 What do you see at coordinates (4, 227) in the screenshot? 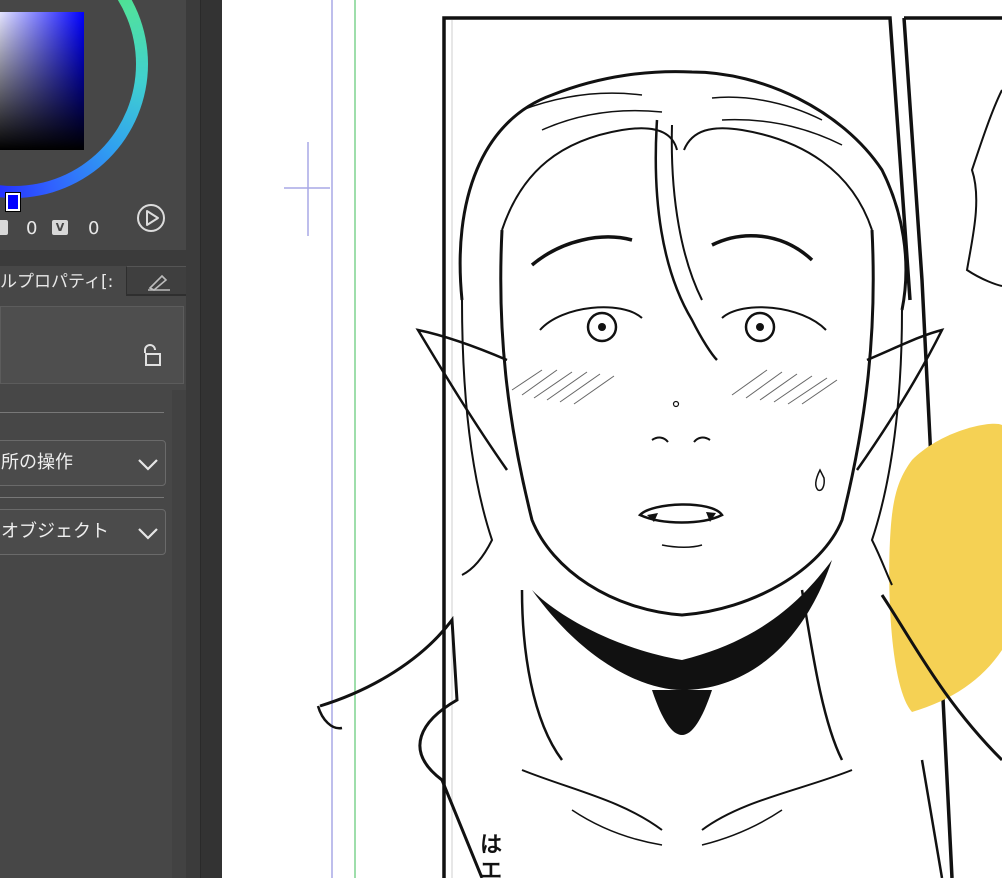
I see `s-label-box` at bounding box center [4, 227].